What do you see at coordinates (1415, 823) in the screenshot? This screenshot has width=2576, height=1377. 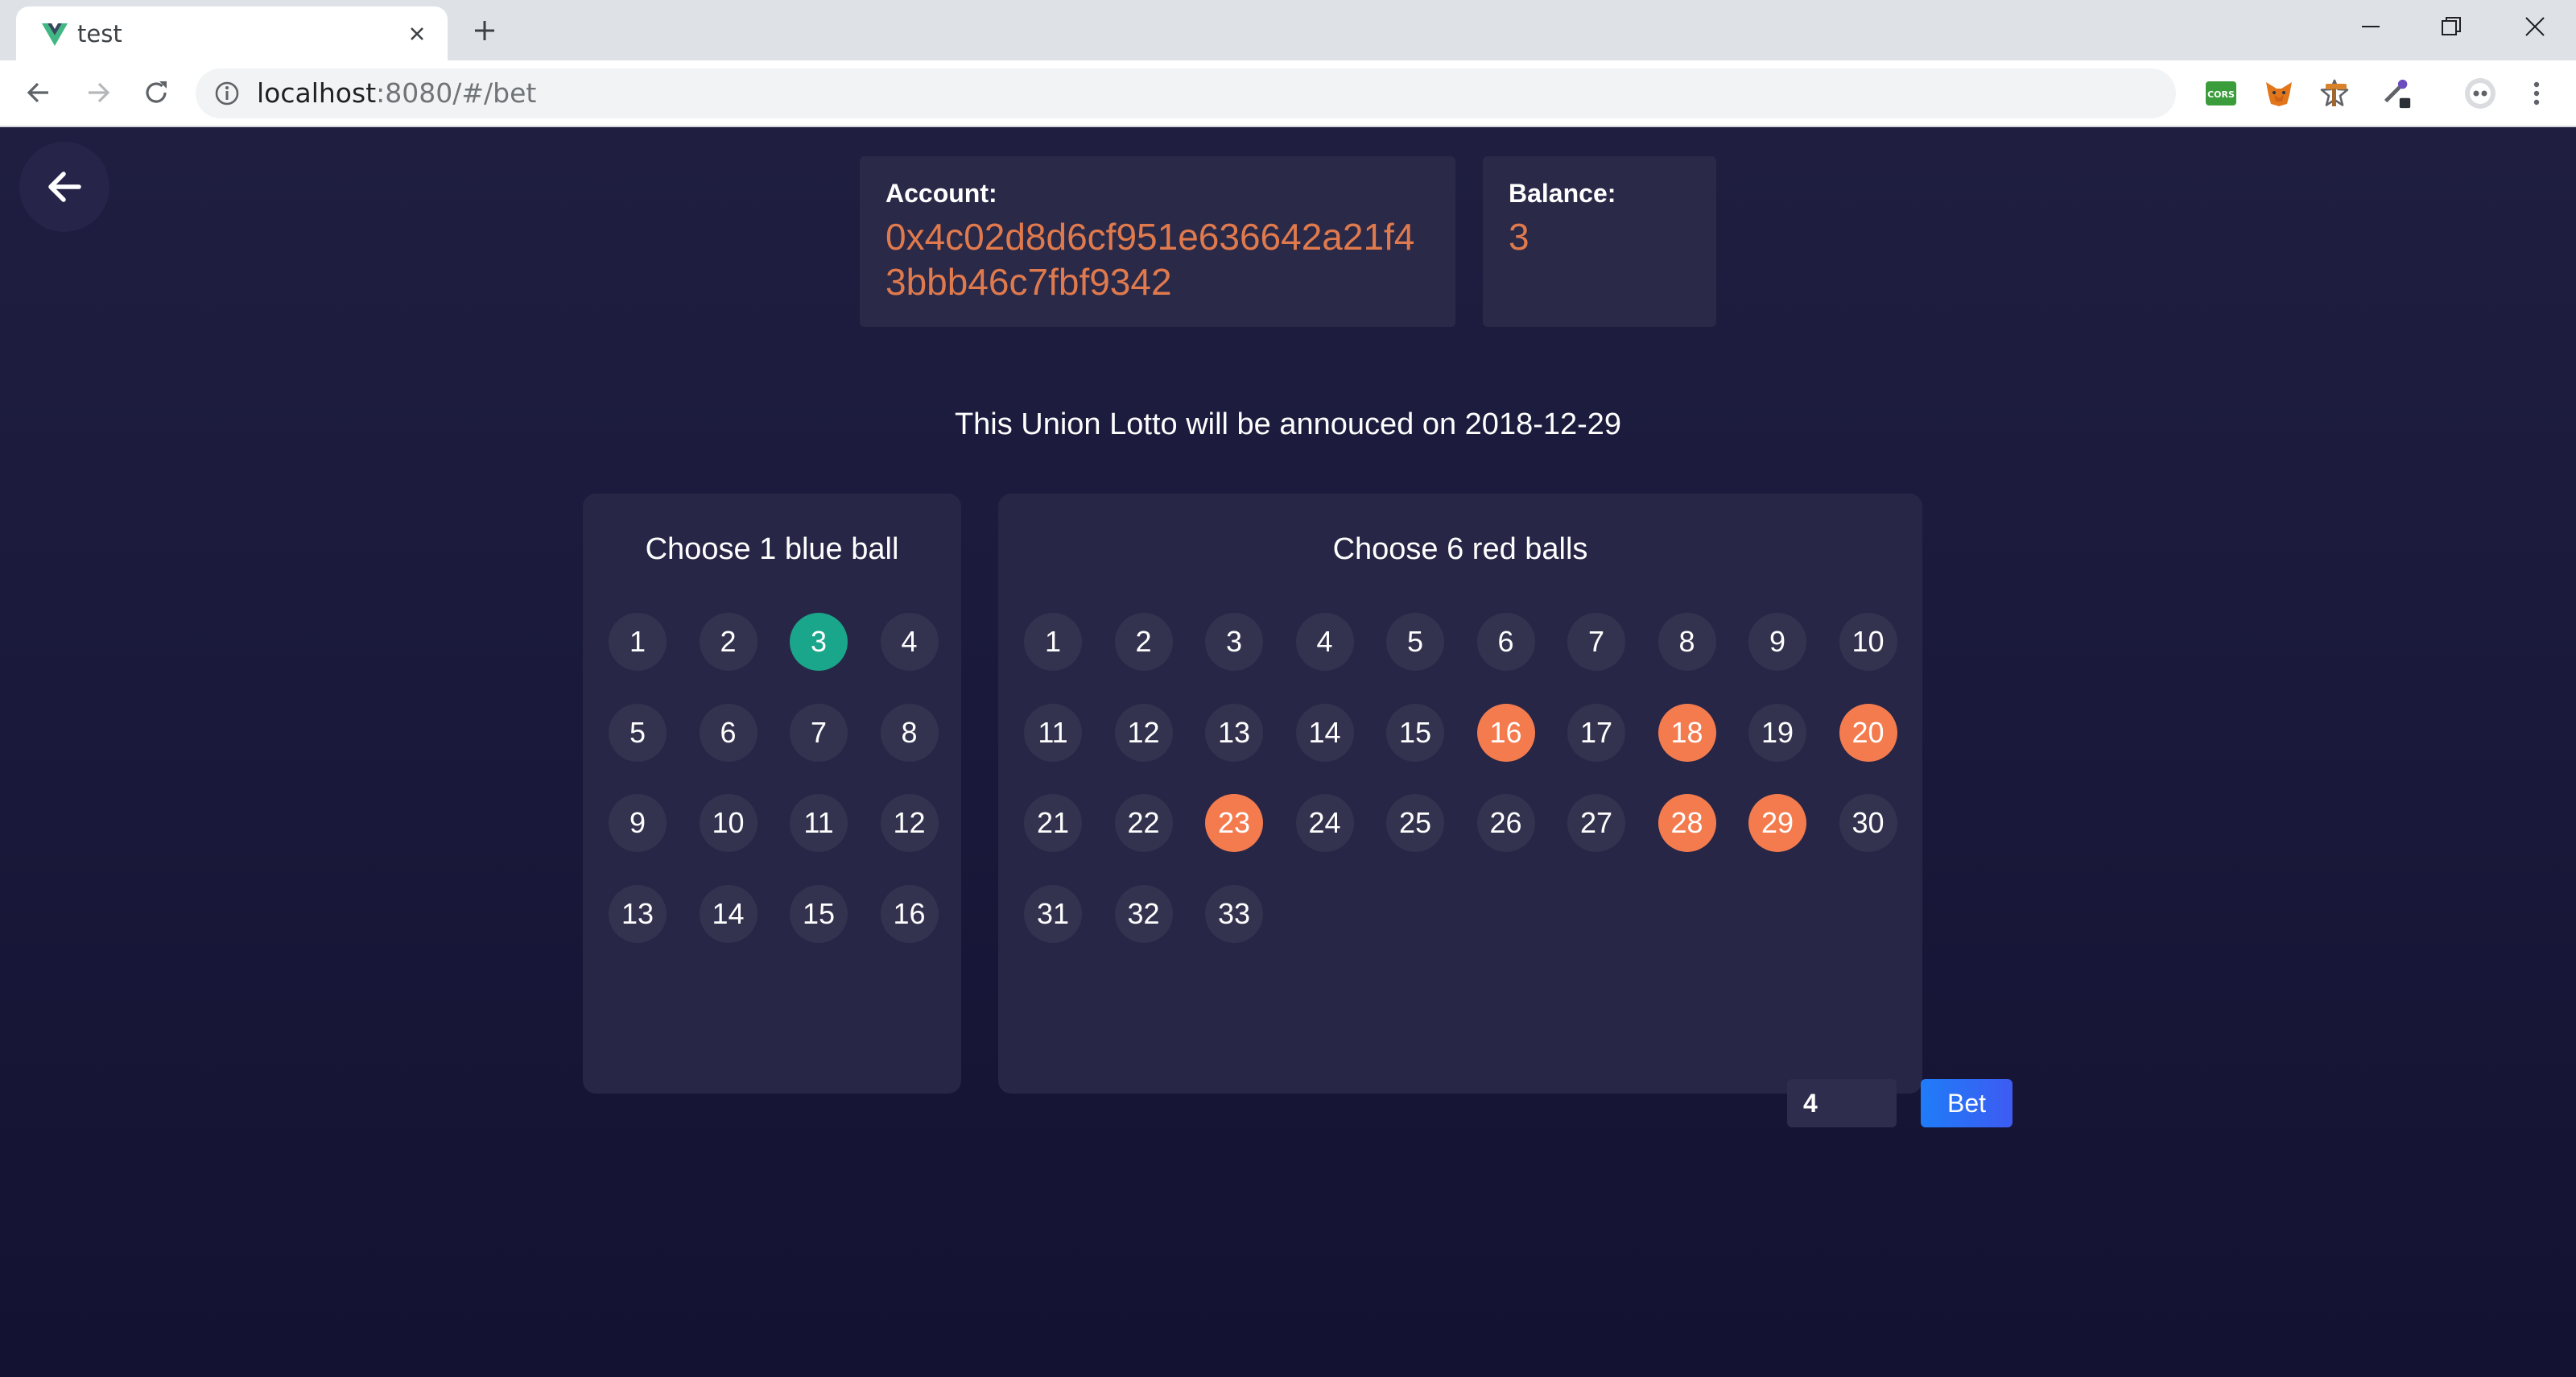 I see `red-ball-25: 25` at bounding box center [1415, 823].